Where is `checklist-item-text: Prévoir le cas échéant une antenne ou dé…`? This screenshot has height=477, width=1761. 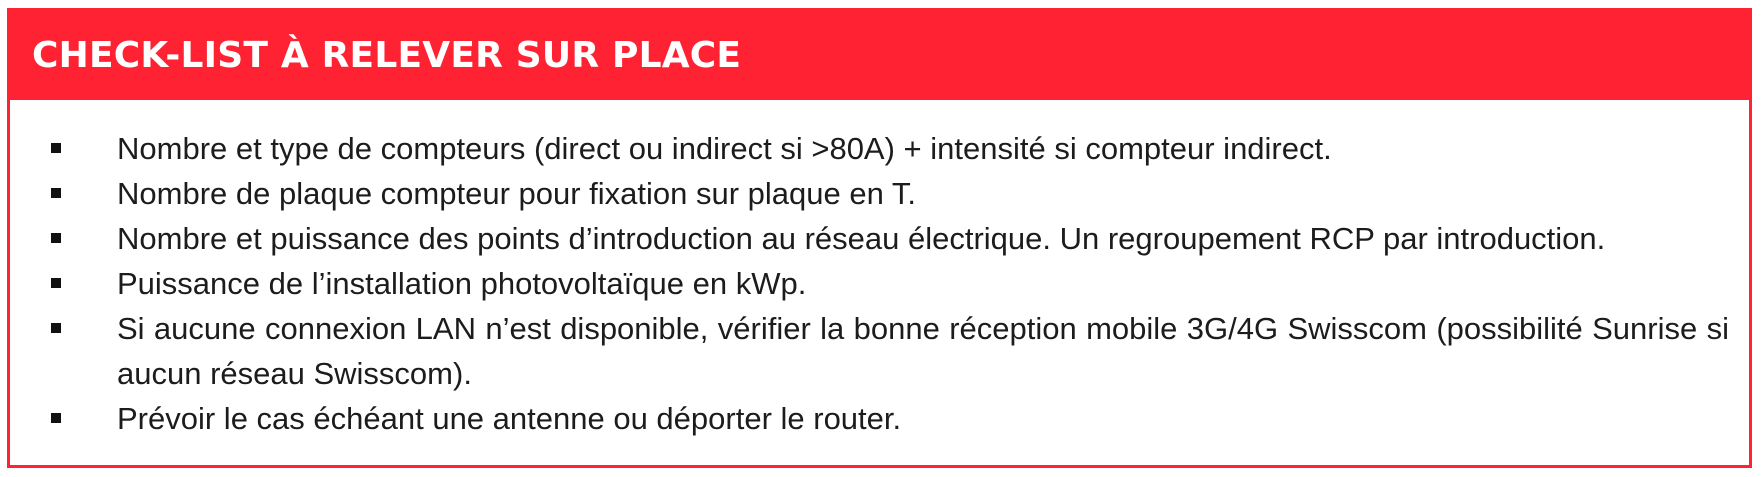
checklist-item-text: Prévoir le cas échéant une antenne ou dé… is located at coordinates (509, 418).